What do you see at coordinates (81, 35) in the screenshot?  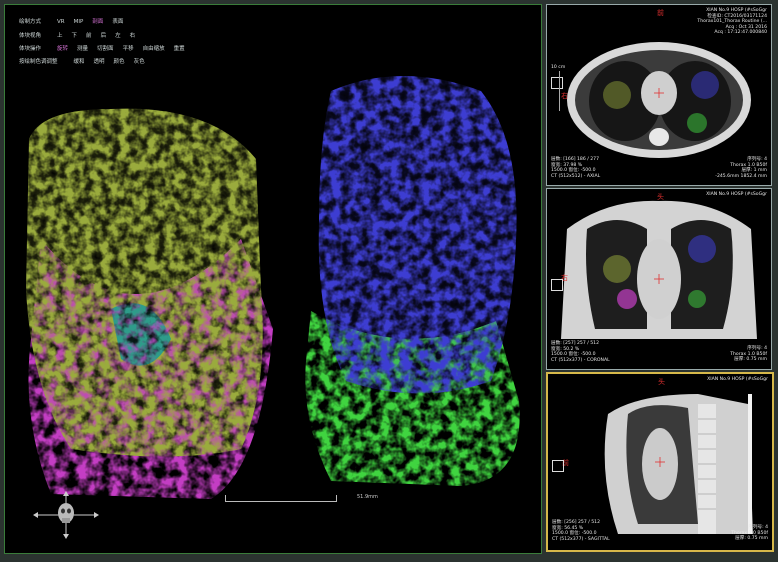 I see `view-direction-menu: 体块视角 上 下 前 后 左 右` at bounding box center [81, 35].